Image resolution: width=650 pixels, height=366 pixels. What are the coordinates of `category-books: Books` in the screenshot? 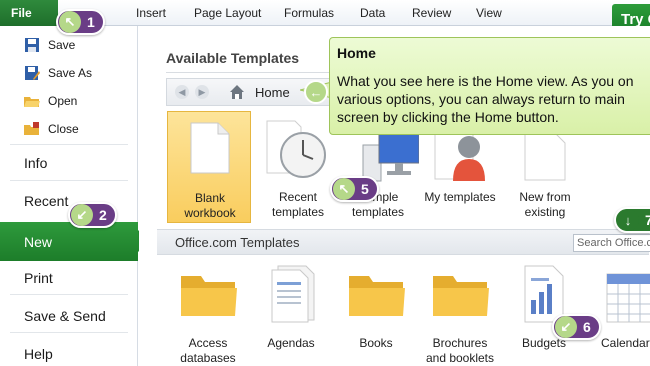 It's located at (376, 313).